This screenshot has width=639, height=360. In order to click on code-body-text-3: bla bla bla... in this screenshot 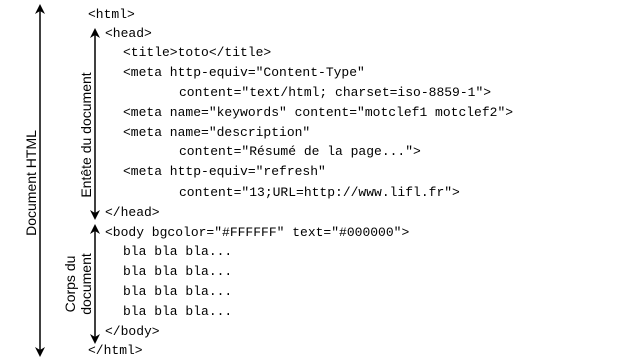, I will do `click(178, 291)`.